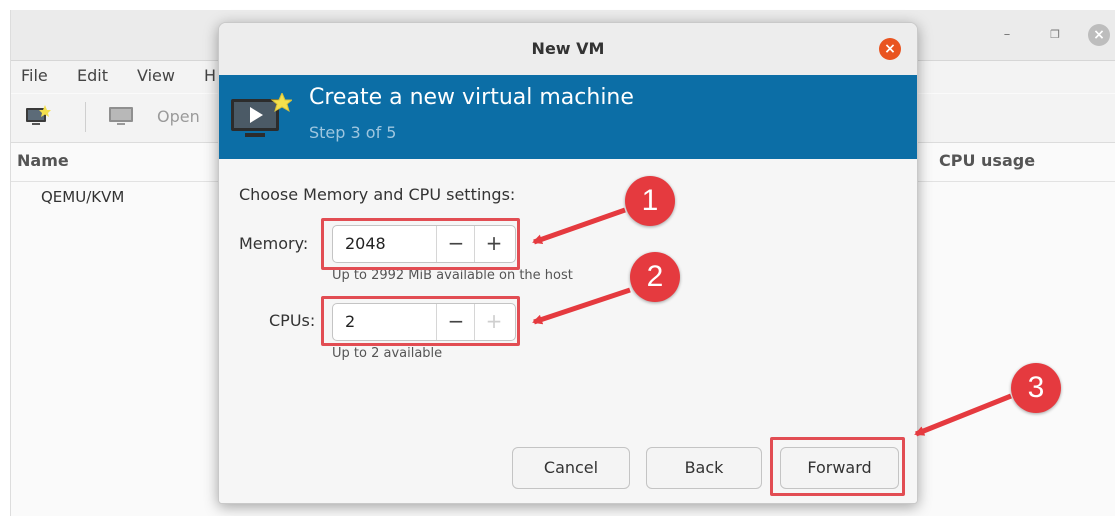  I want to click on minimize-icon: –, so click(1007, 35).